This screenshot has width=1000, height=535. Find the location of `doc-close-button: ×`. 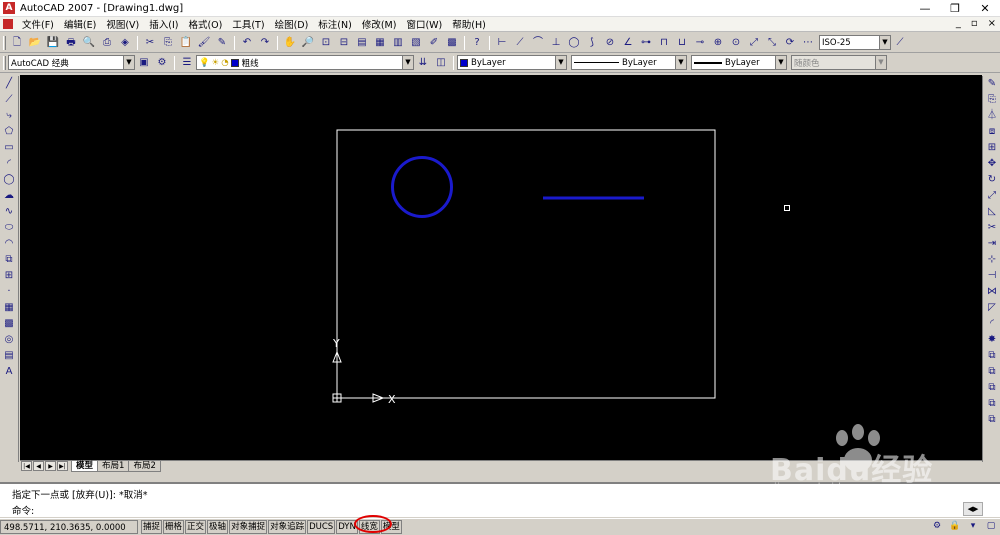

doc-close-button: × is located at coordinates (992, 23).